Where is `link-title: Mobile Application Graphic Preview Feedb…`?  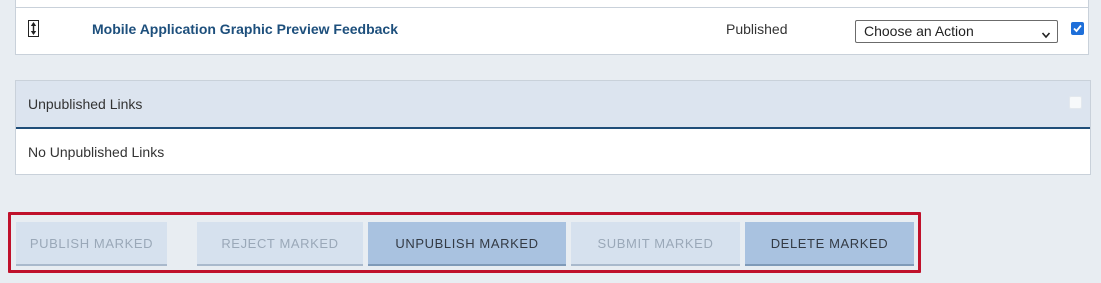 link-title: Mobile Application Graphic Preview Feedb… is located at coordinates (245, 29).